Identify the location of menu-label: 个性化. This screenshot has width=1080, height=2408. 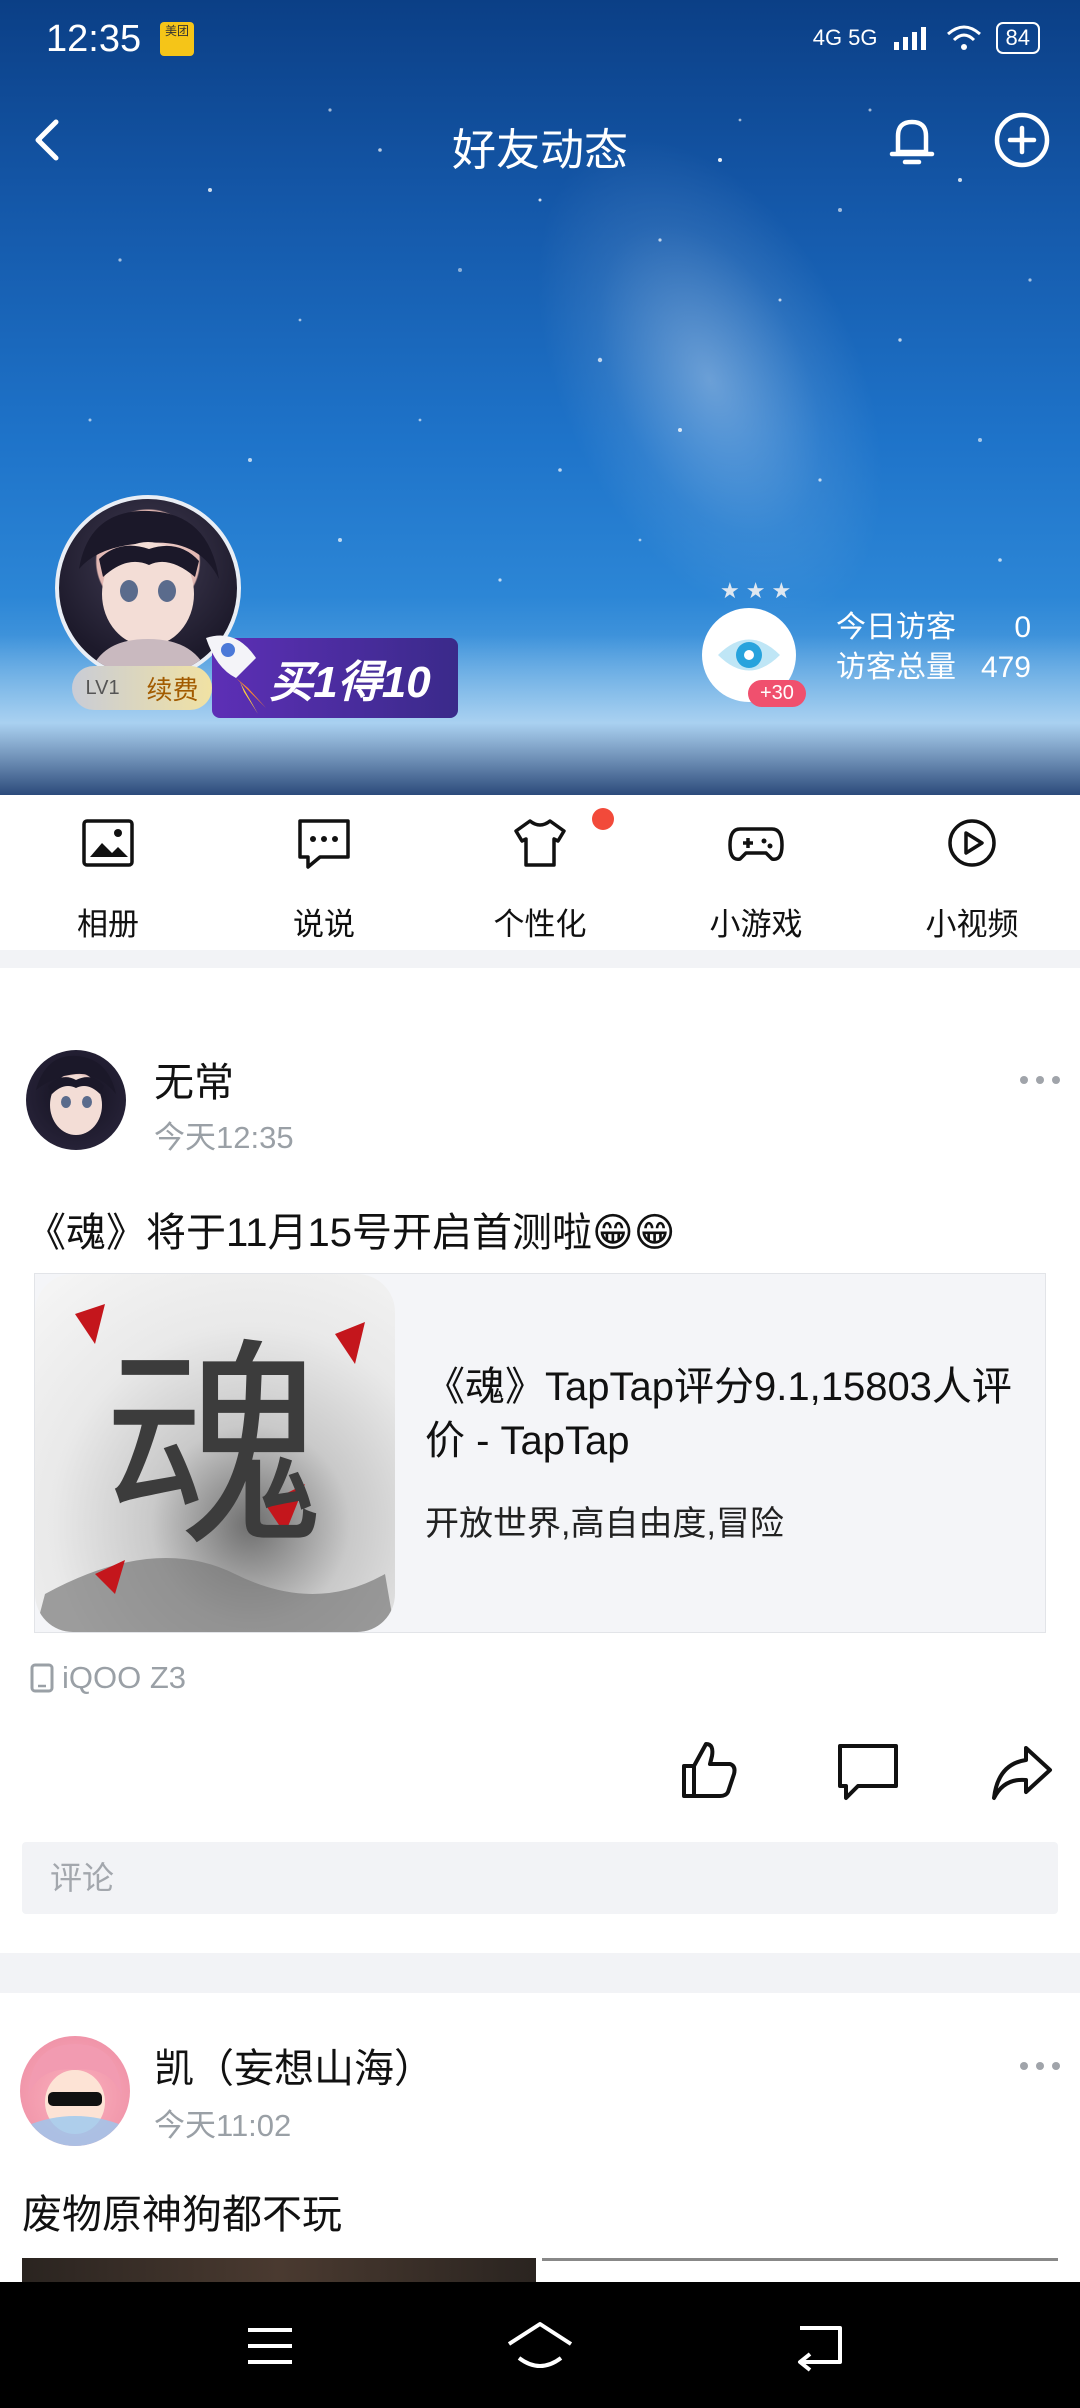
(540, 924).